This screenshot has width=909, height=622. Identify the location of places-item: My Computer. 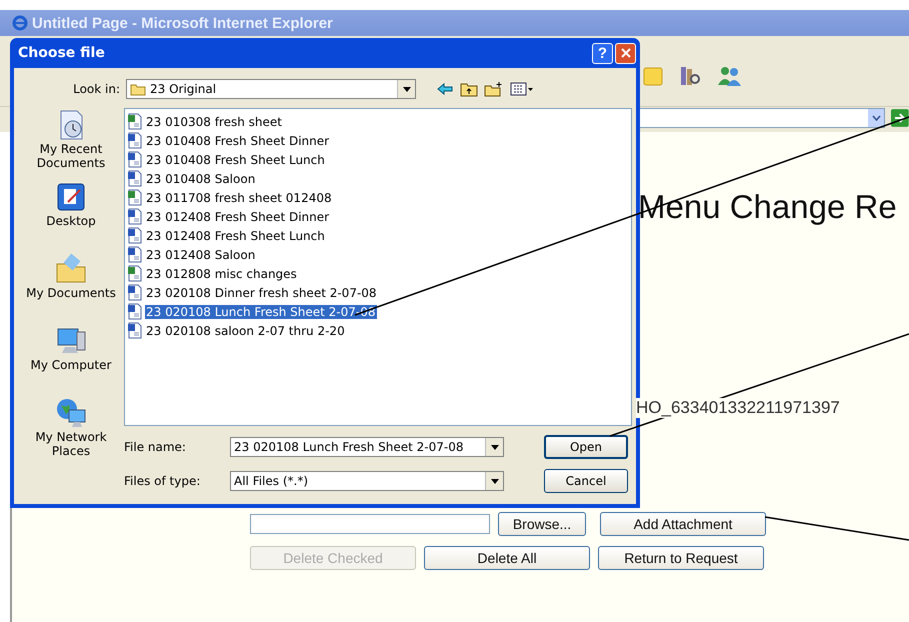
(71, 357).